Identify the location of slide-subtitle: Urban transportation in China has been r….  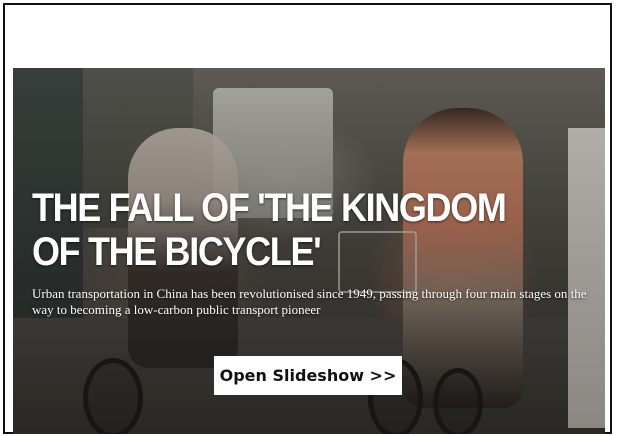
(309, 301).